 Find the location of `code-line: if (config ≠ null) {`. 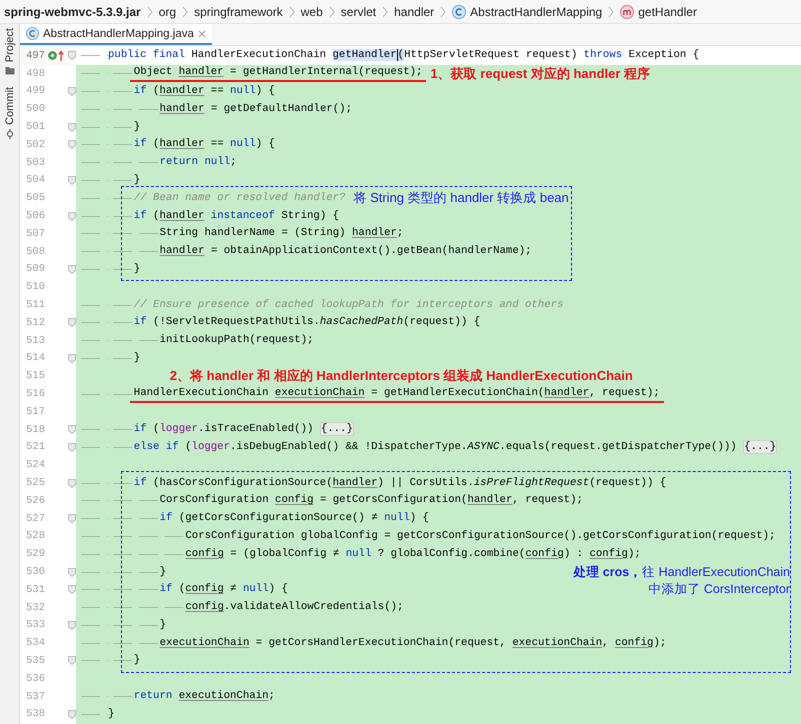

code-line: if (config ≠ null) { is located at coordinates (224, 590).